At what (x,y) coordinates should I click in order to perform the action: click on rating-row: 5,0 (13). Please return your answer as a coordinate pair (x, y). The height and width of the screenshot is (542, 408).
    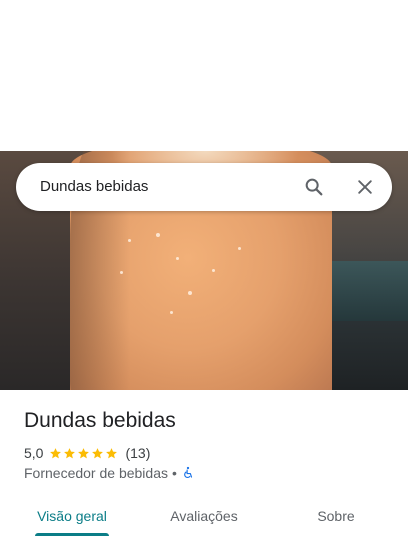
    Looking at the image, I should click on (87, 453).